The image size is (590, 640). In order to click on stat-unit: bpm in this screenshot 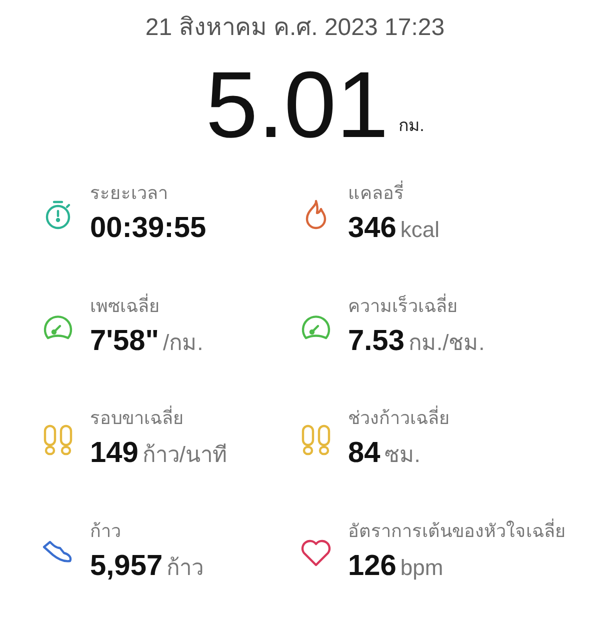, I will do `click(422, 568)`.